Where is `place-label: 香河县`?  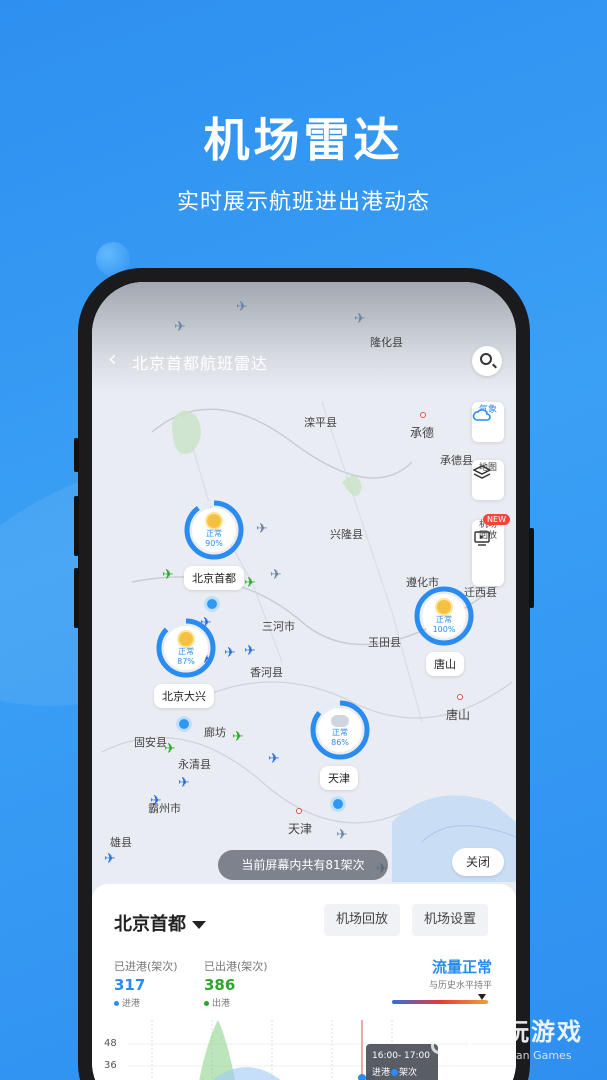 place-label: 香河县 is located at coordinates (266, 672).